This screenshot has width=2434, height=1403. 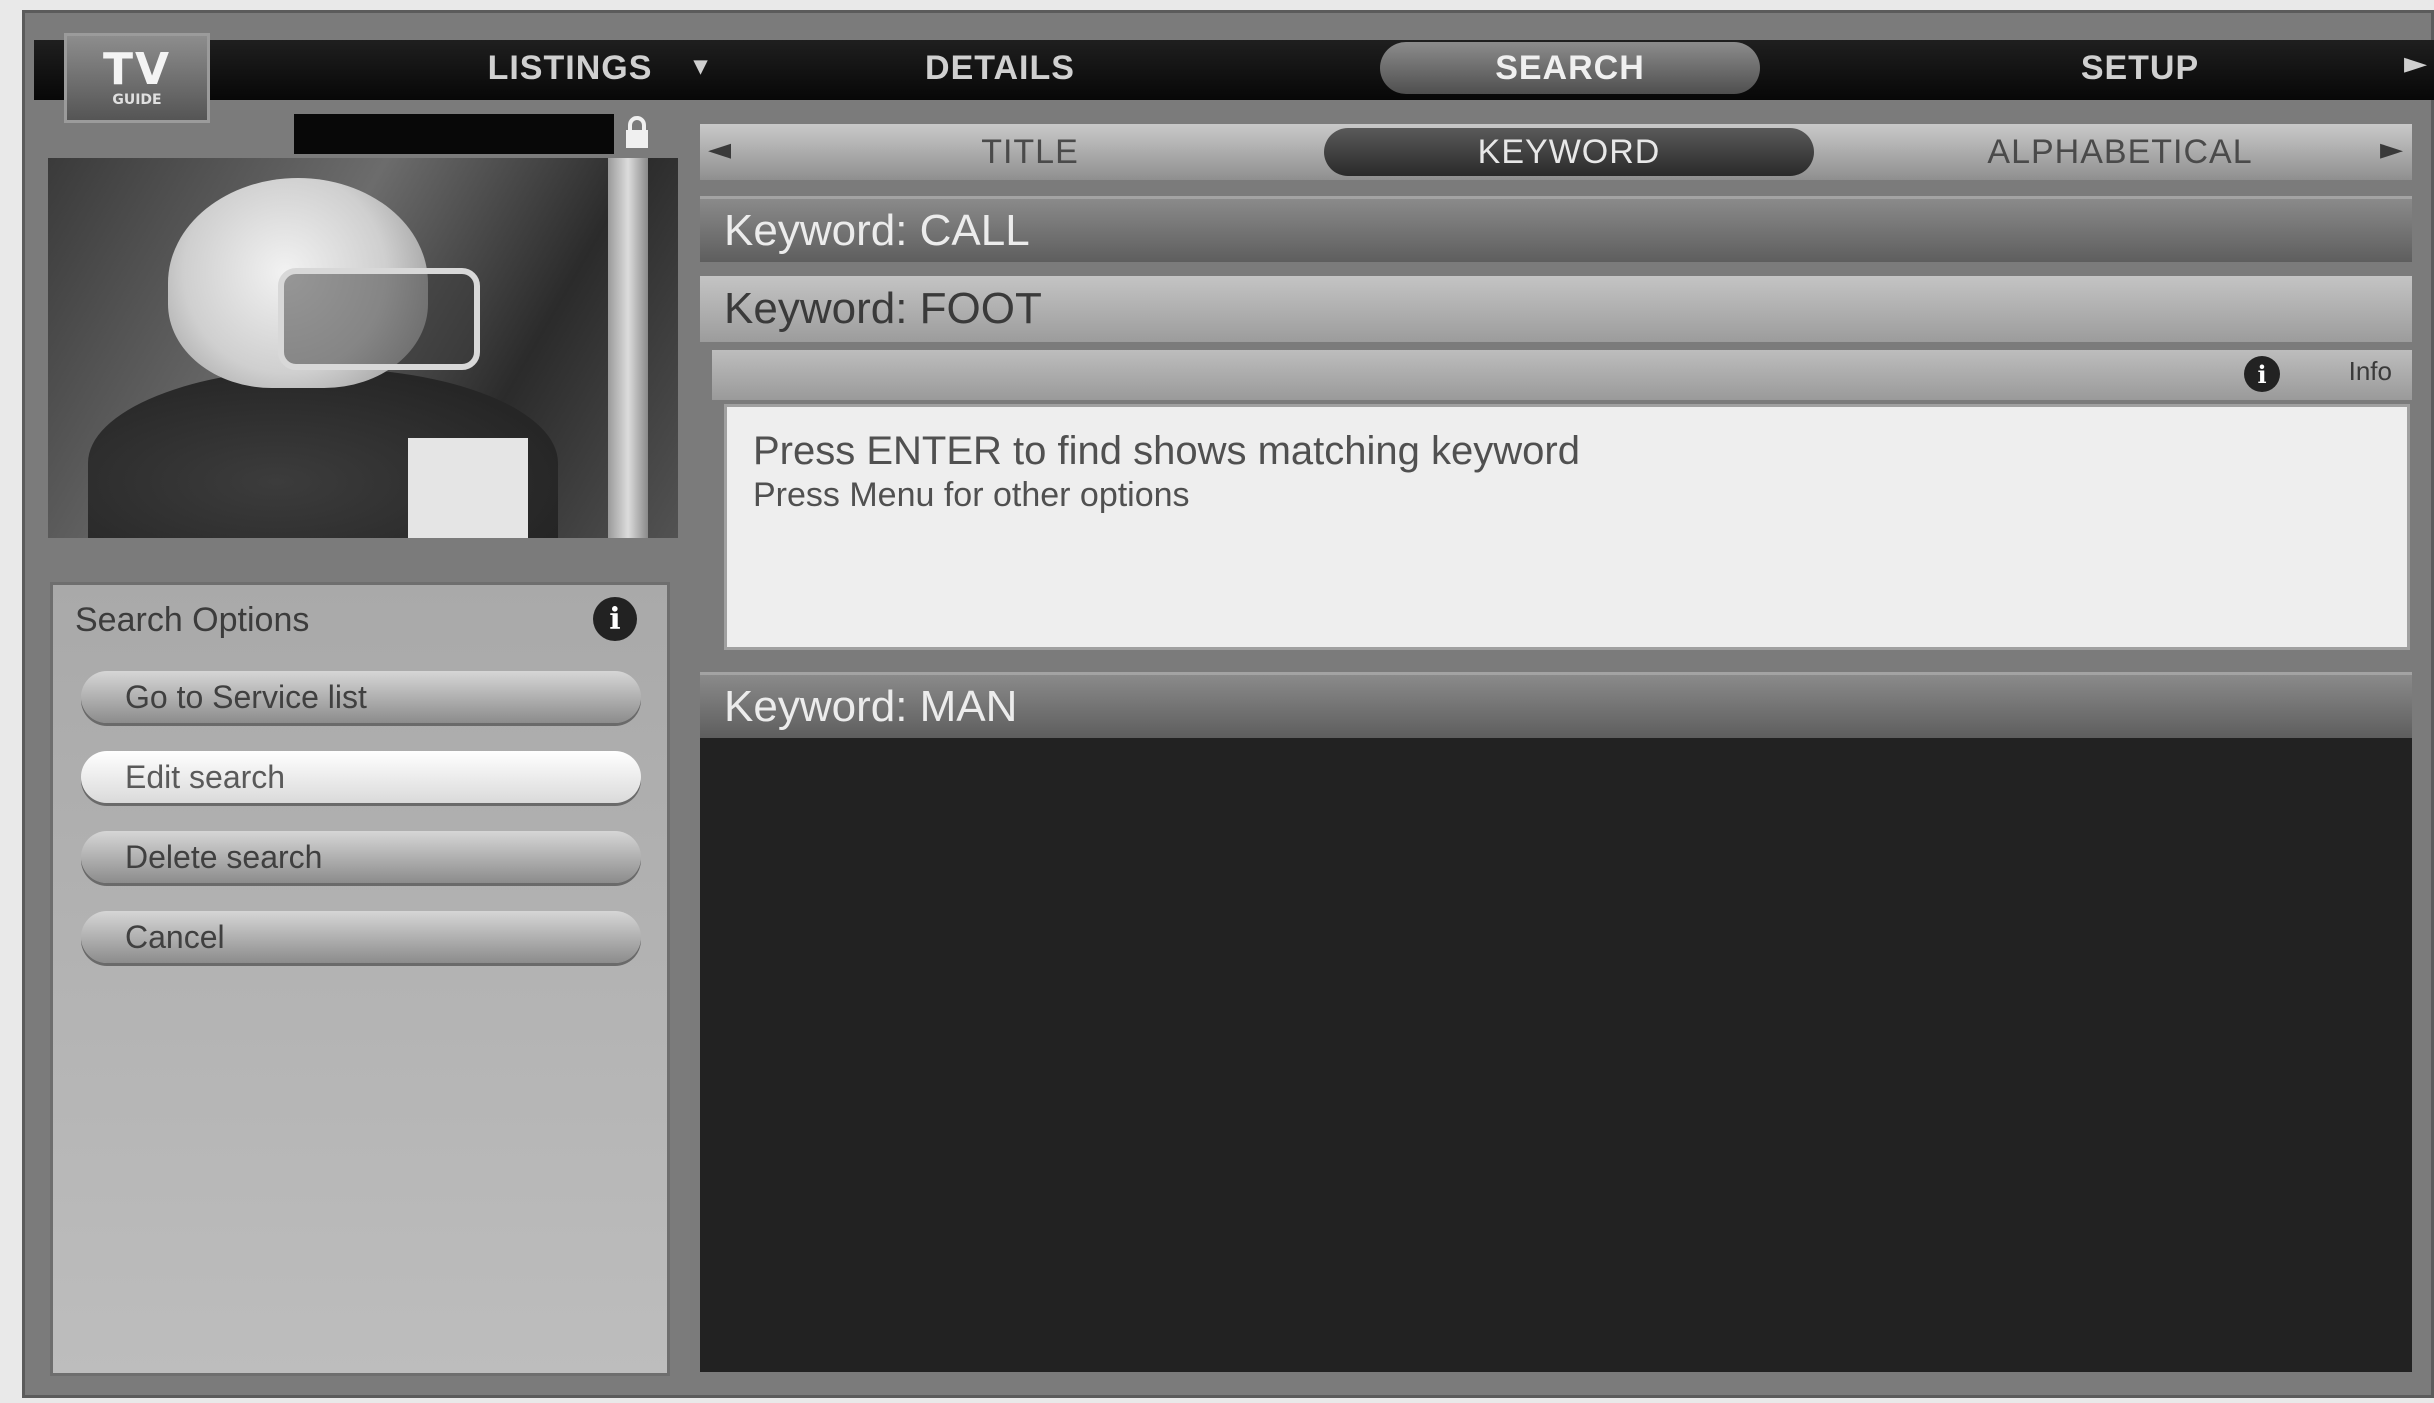 I want to click on tv-guide-logo: TV GUIDE, so click(x=137, y=78).